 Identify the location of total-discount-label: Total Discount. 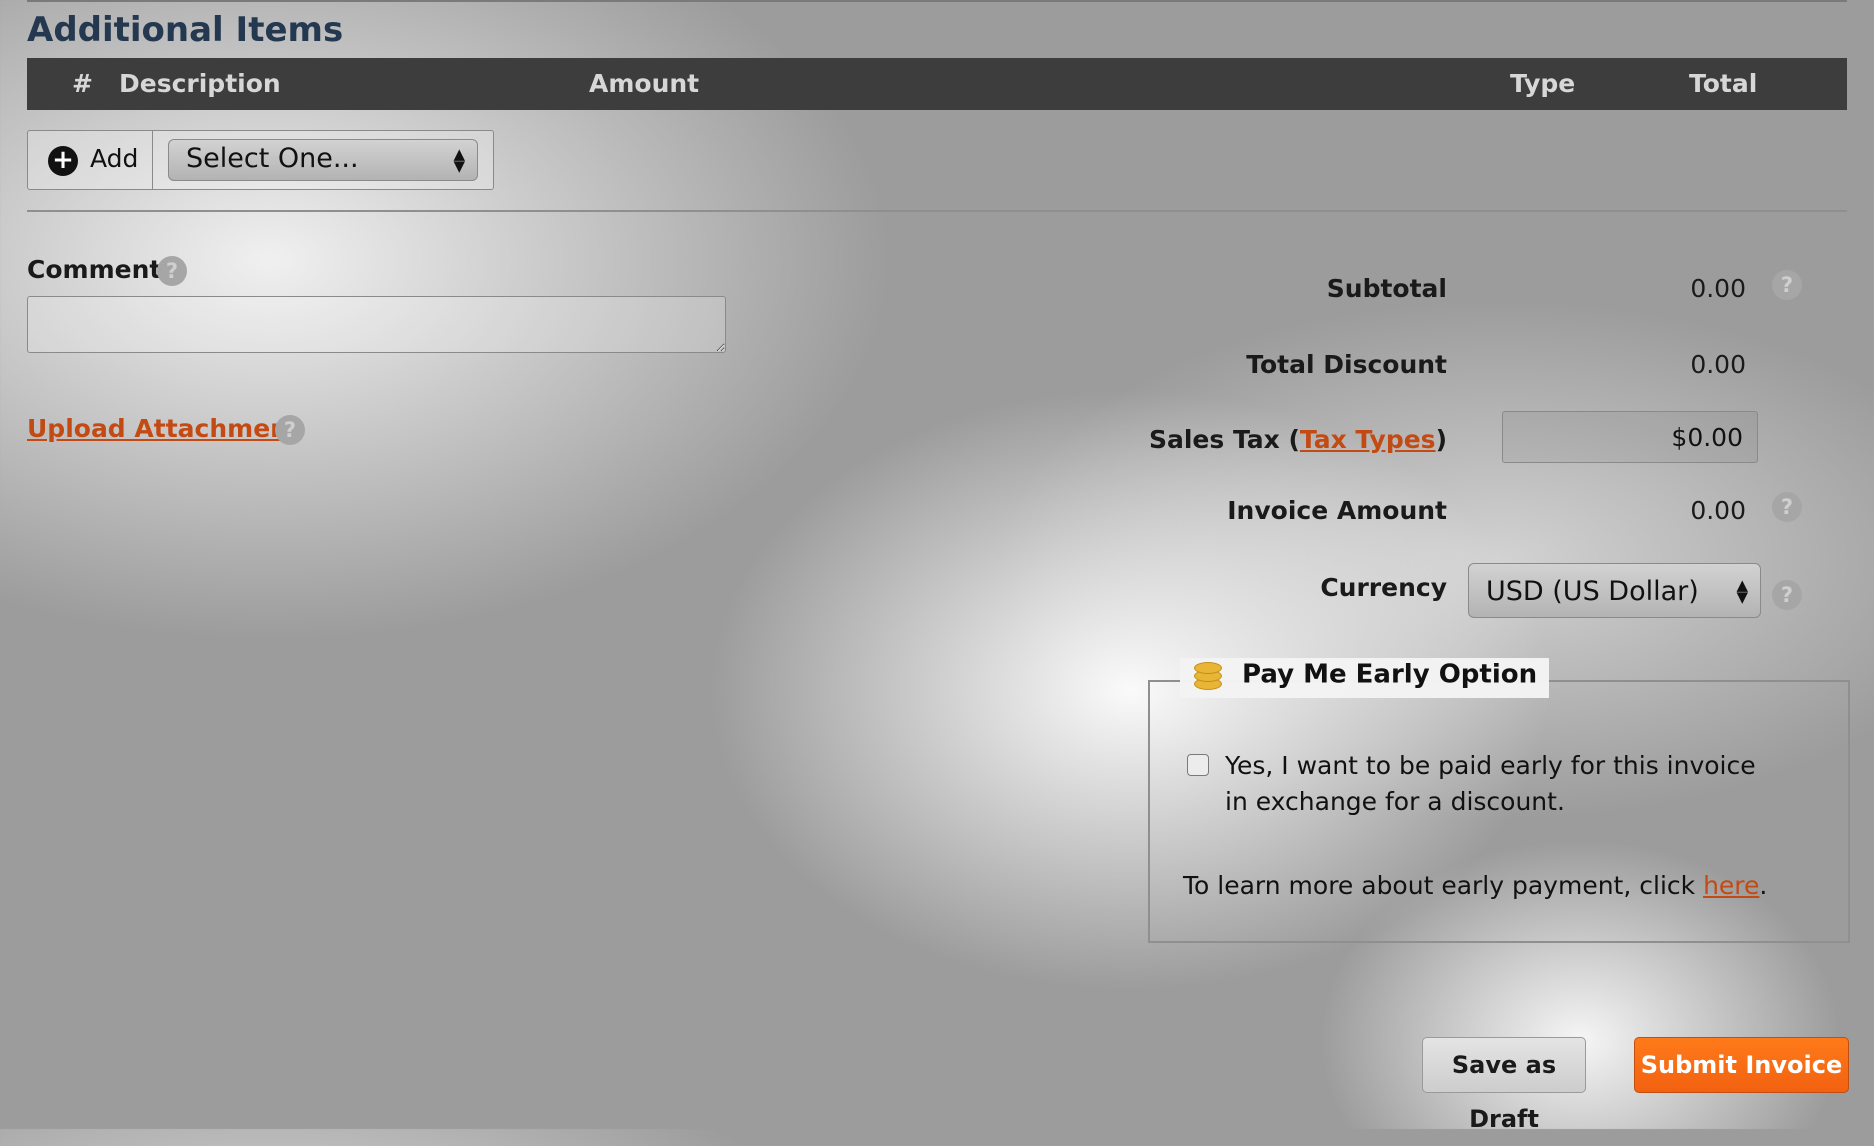
(1346, 364).